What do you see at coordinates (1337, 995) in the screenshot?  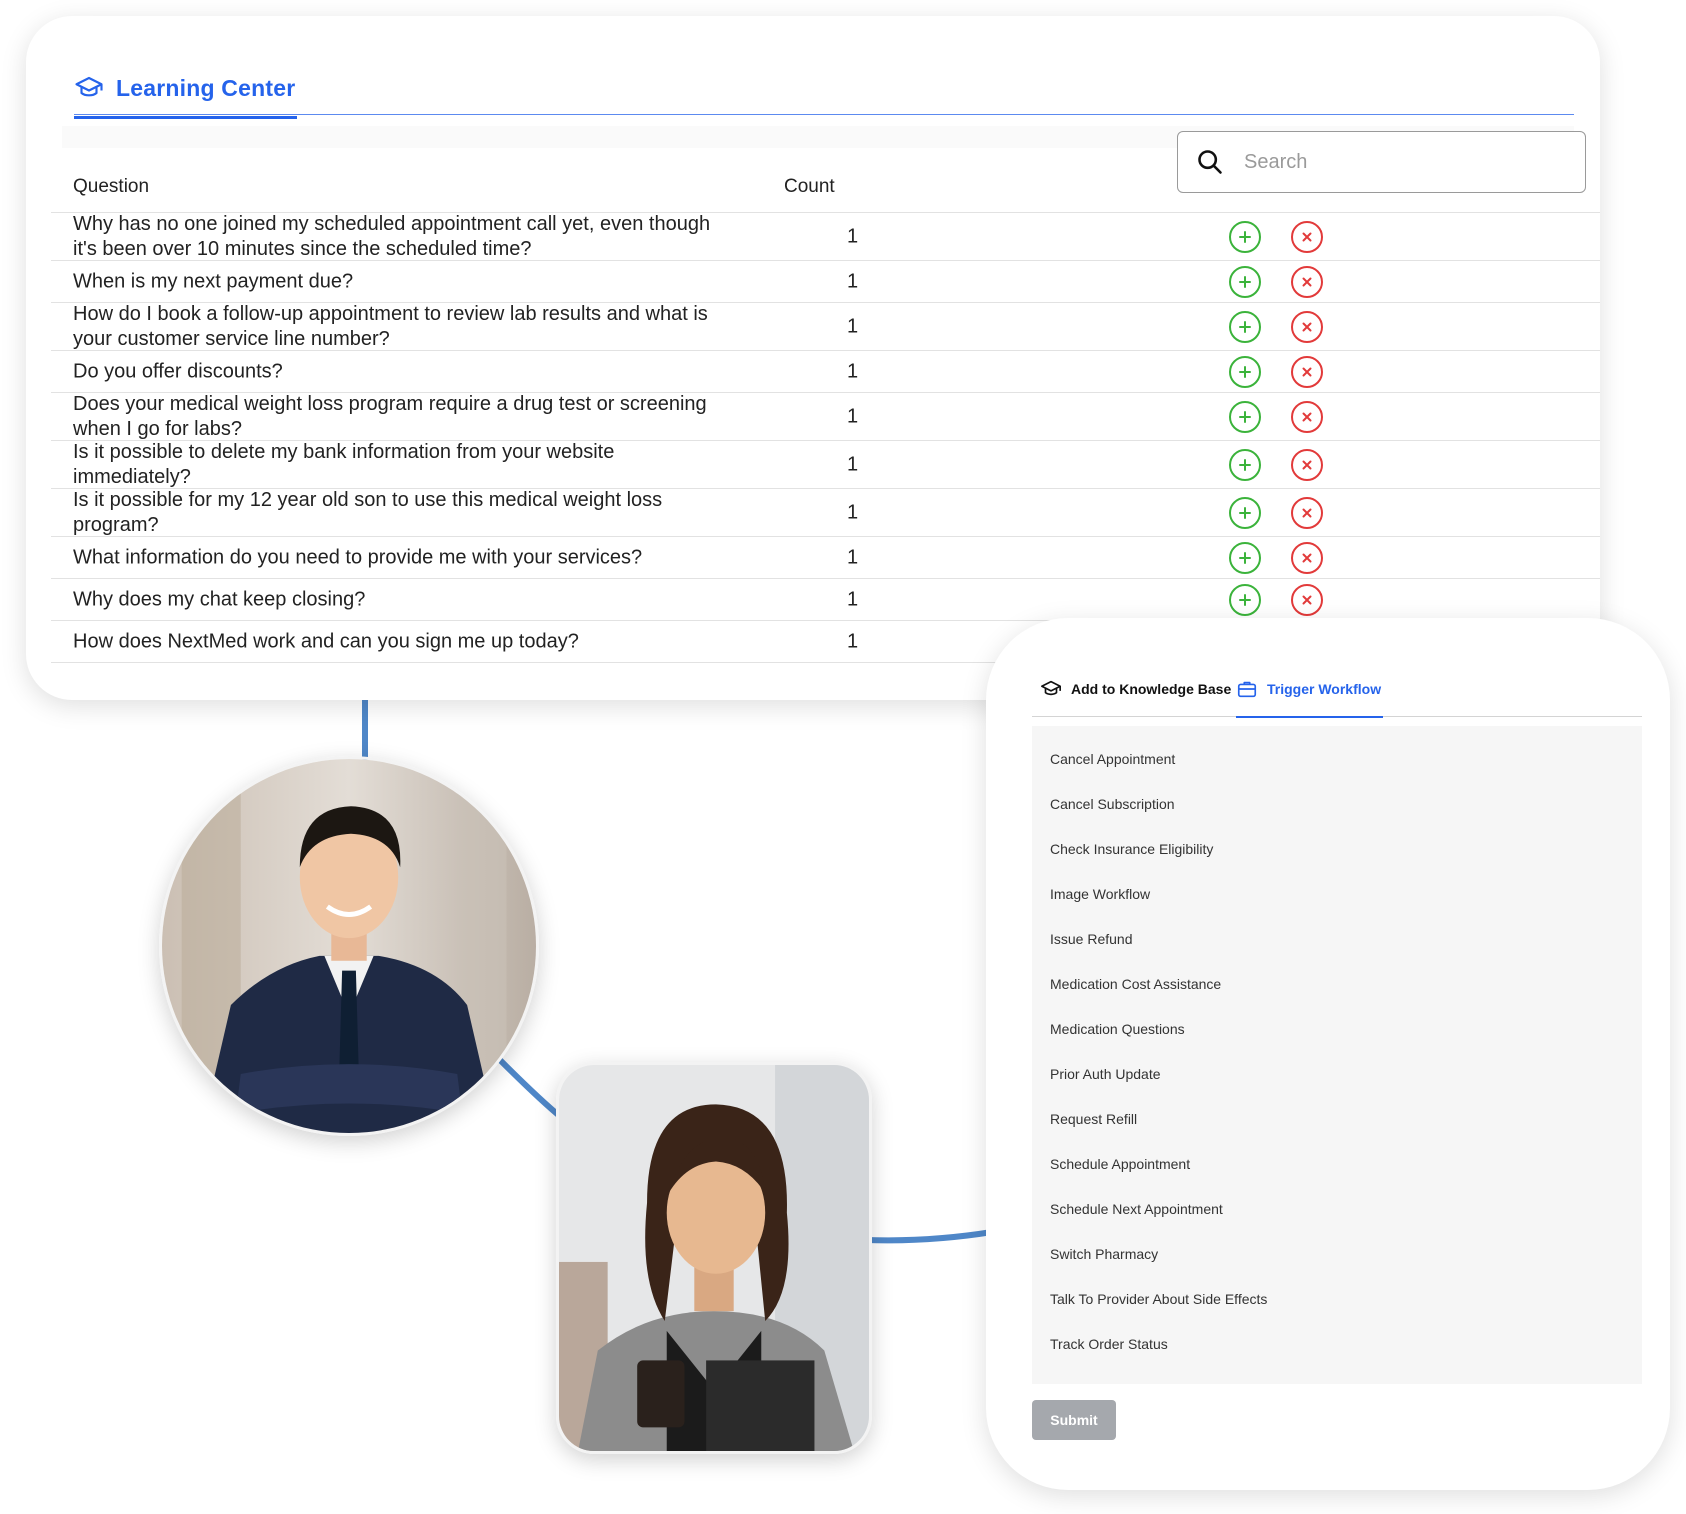 I see `workflow-option: Medication Cost Assistance` at bounding box center [1337, 995].